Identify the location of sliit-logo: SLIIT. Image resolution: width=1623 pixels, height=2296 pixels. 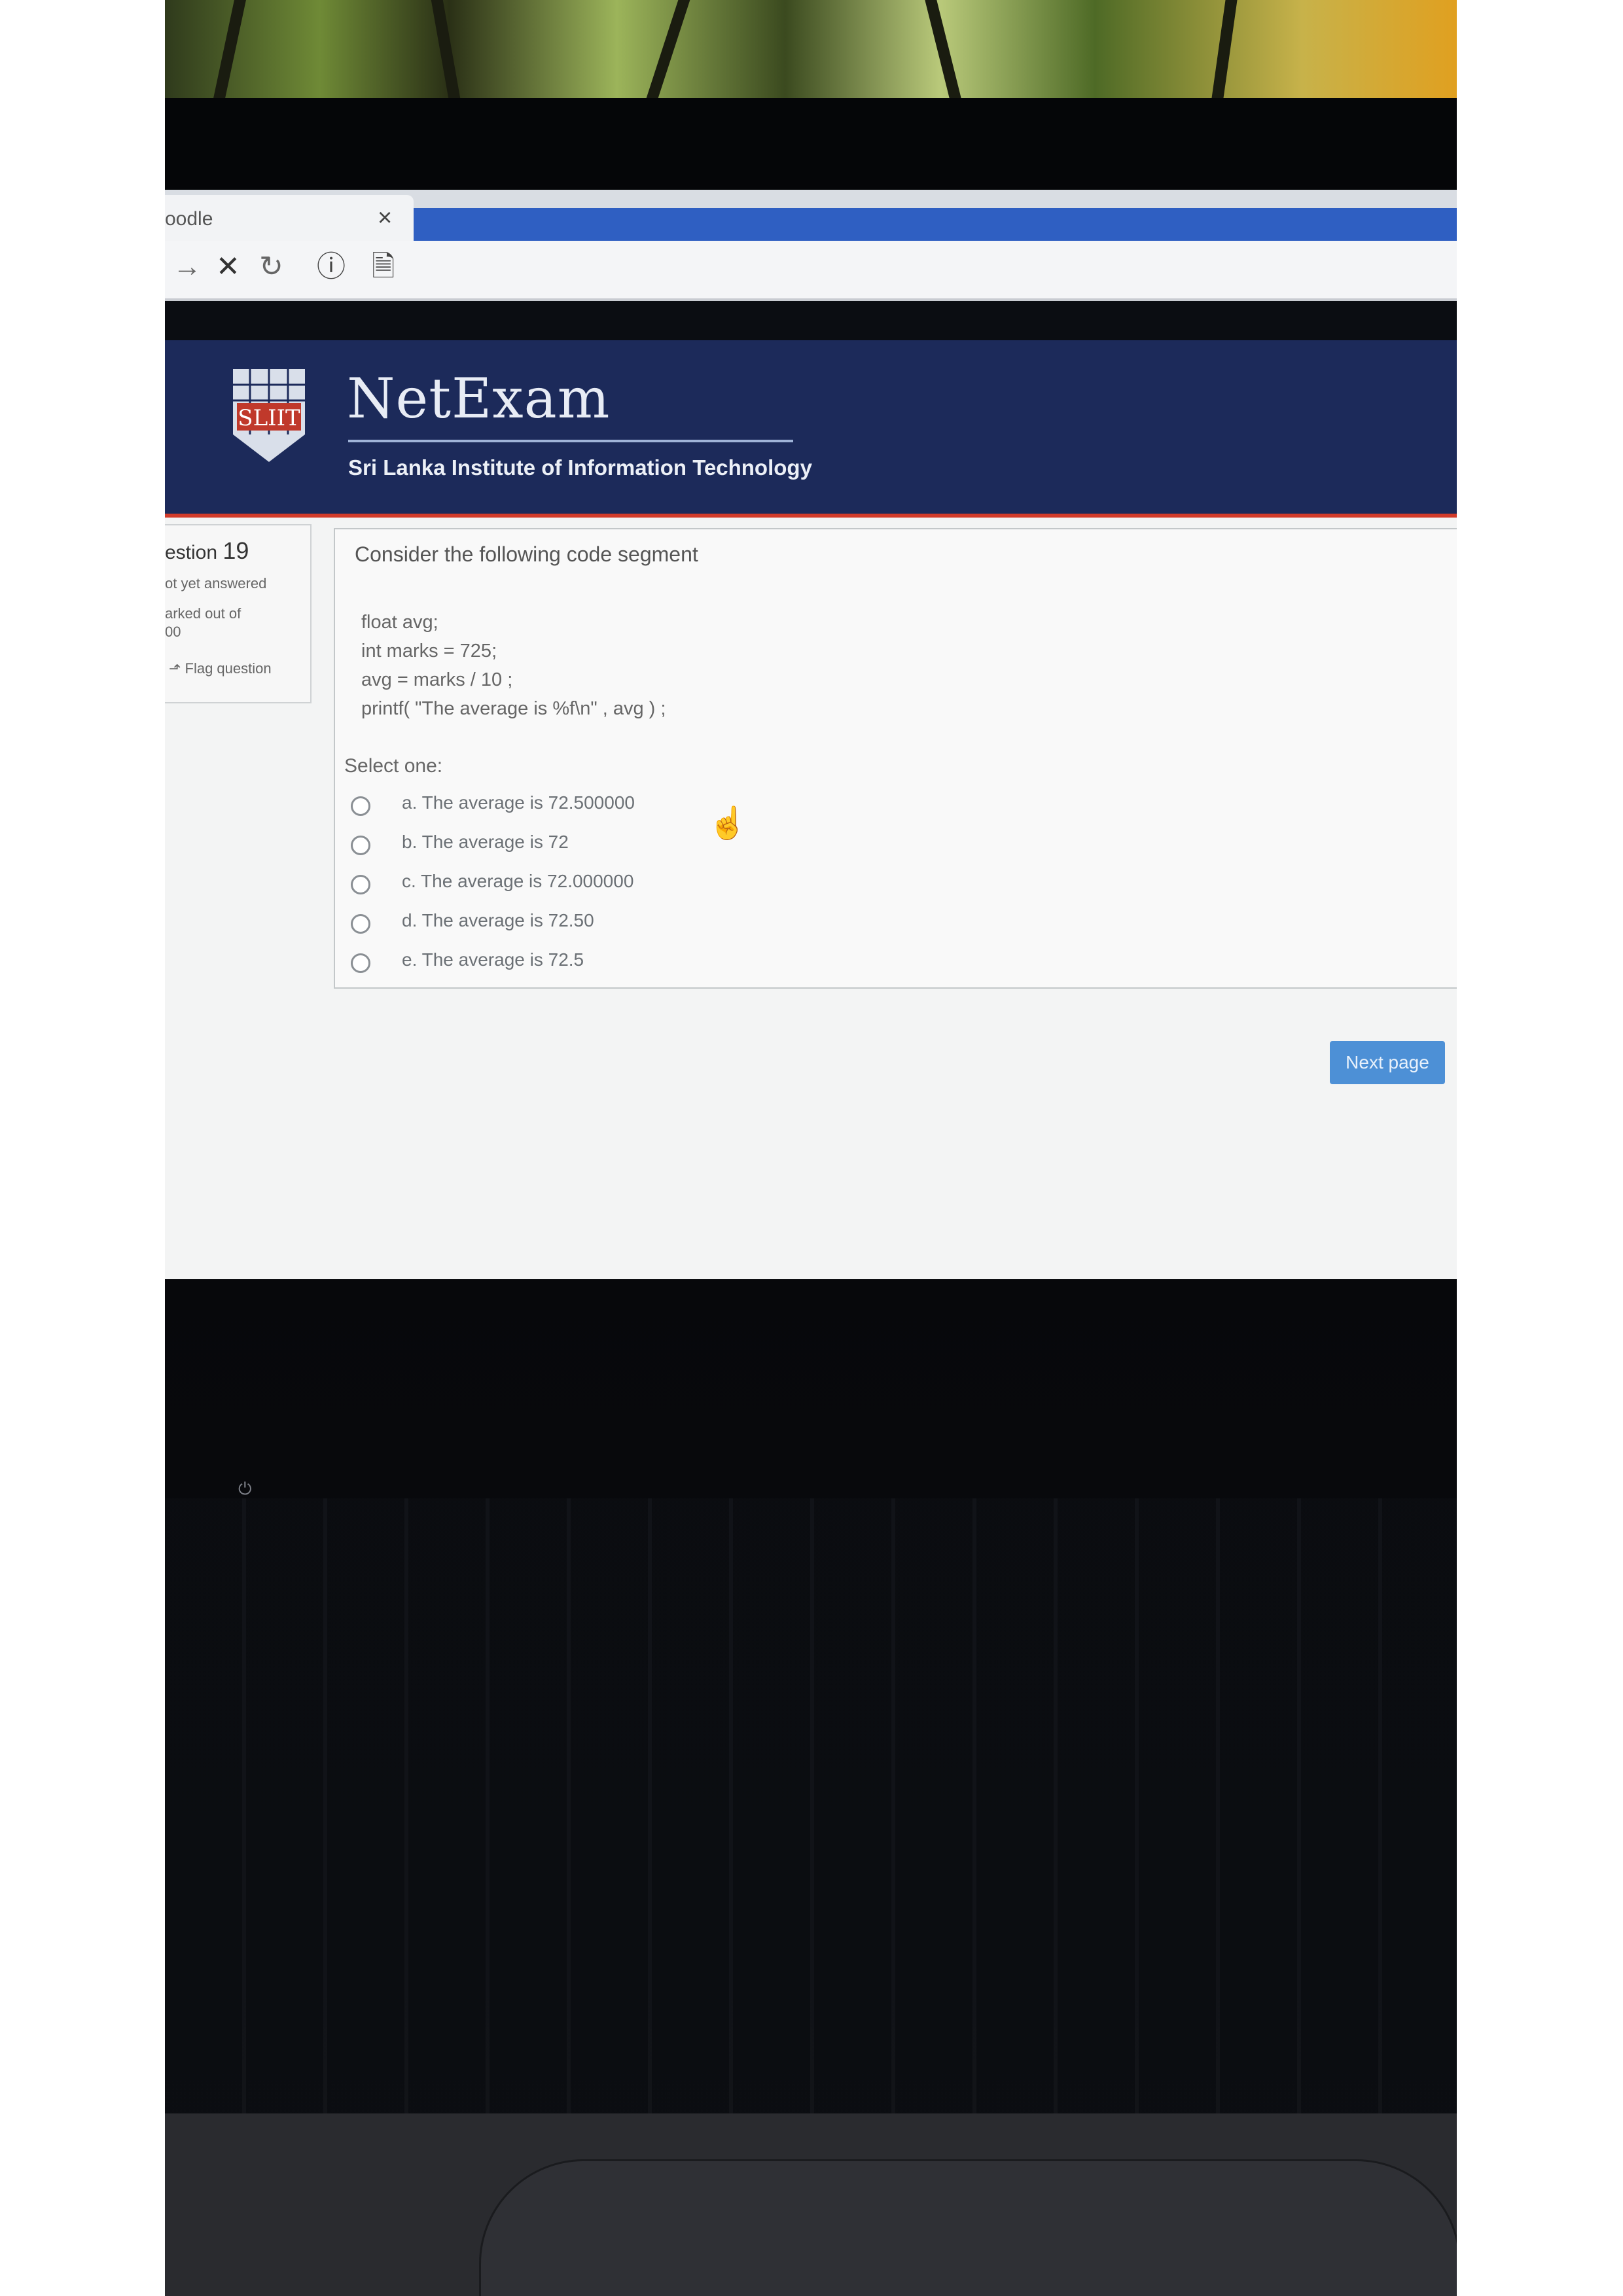
(269, 415).